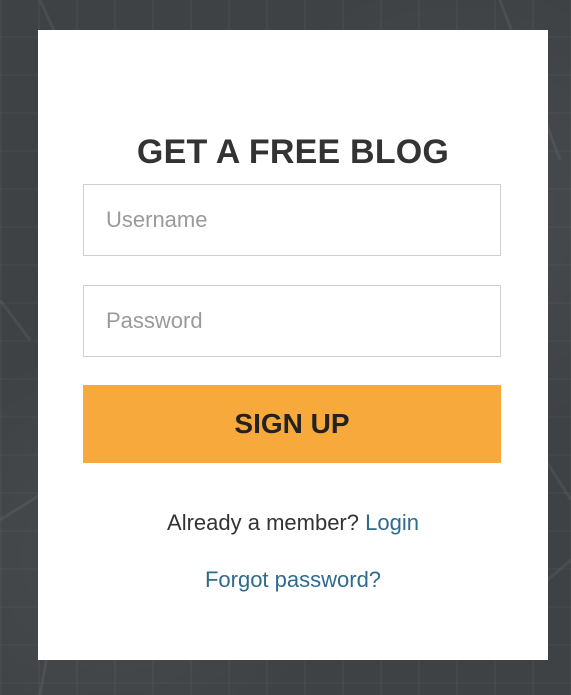  What do you see at coordinates (293, 152) in the screenshot?
I see `page-title: GET A FREE BLOG` at bounding box center [293, 152].